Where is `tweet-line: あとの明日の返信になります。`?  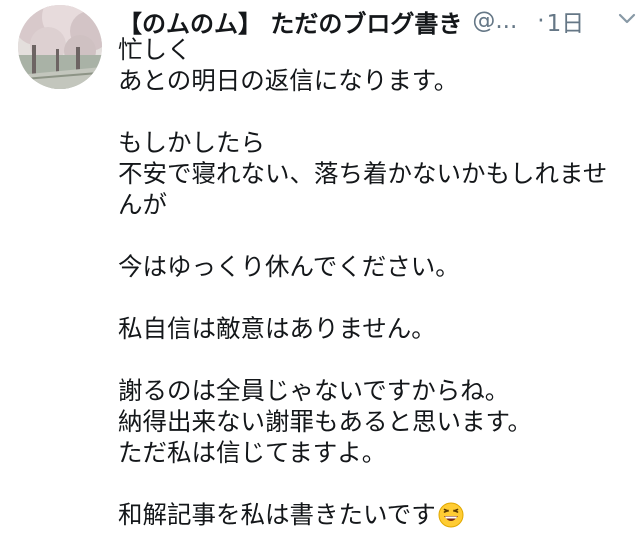 tweet-line: あとの明日の返信になります。 is located at coordinates (288, 80).